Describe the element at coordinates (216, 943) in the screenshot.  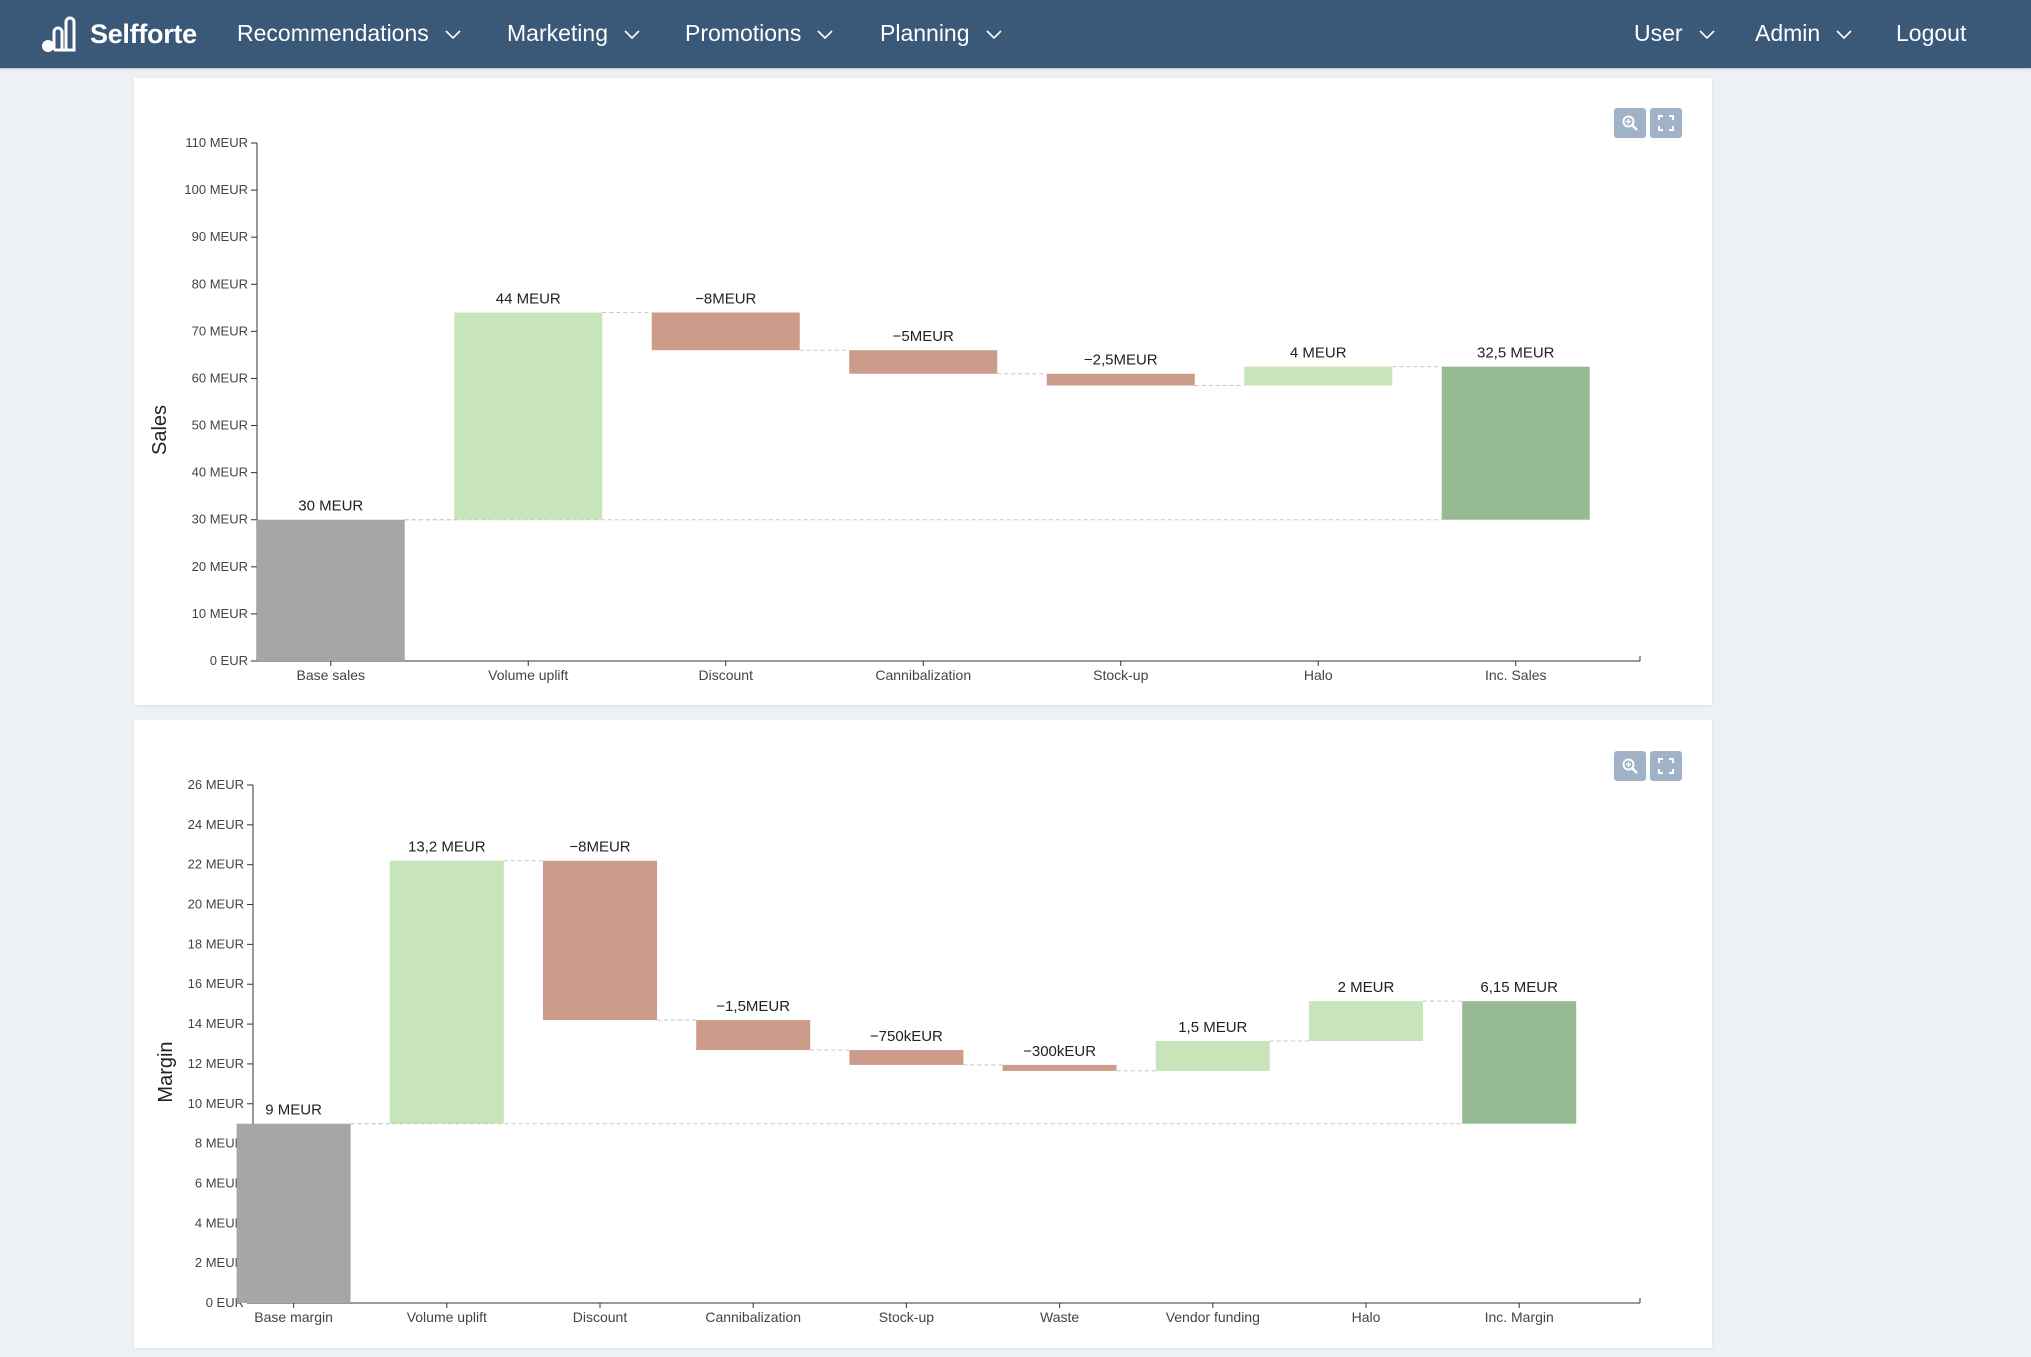
I see `y-tick-label: 18 MEUR` at that location.